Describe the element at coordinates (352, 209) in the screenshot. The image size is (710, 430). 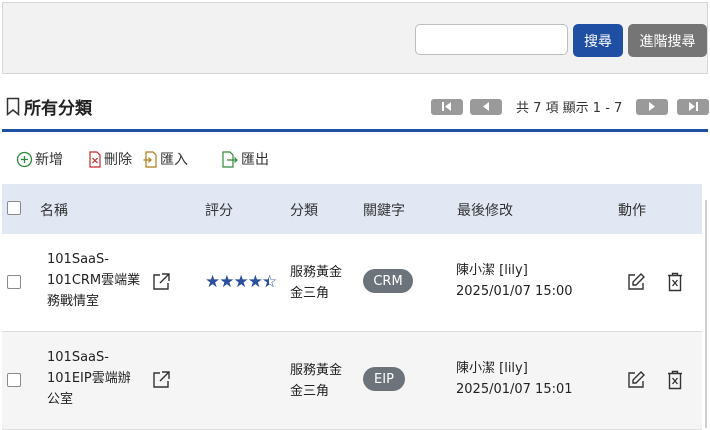
I see `table-header: 名稱 評分 分類 關鍵字 最後修改 動作` at that location.